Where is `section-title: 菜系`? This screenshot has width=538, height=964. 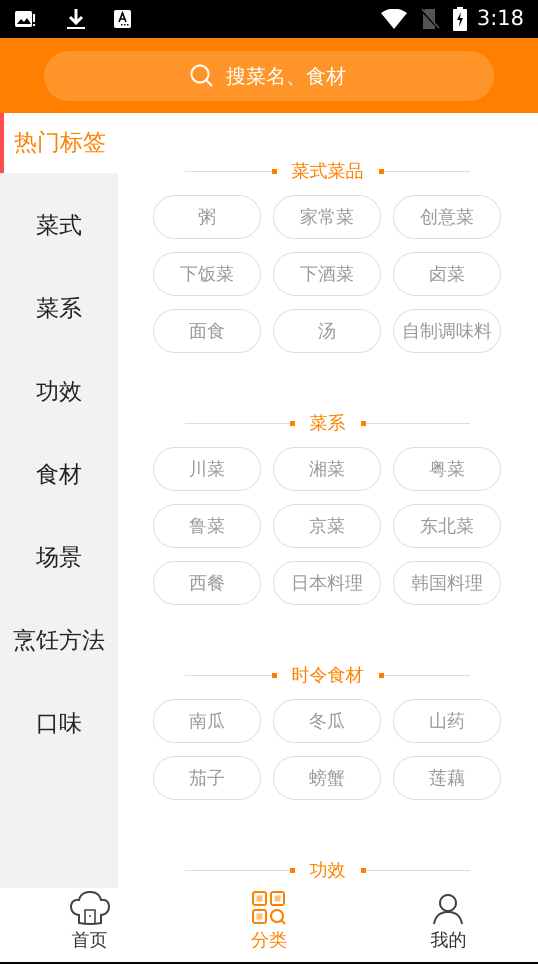
section-title: 菜系 is located at coordinates (327, 424).